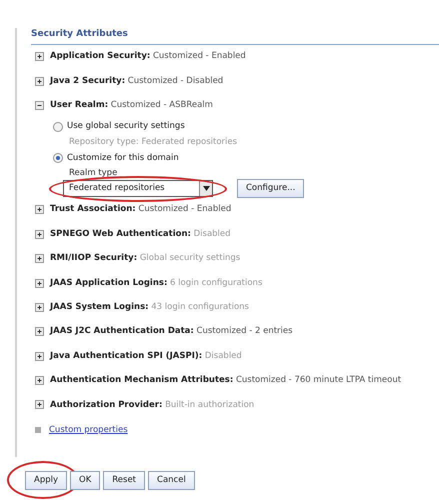 The image size is (439, 500). What do you see at coordinates (79, 34) in the screenshot?
I see `section-title: Security Attributes` at bounding box center [79, 34].